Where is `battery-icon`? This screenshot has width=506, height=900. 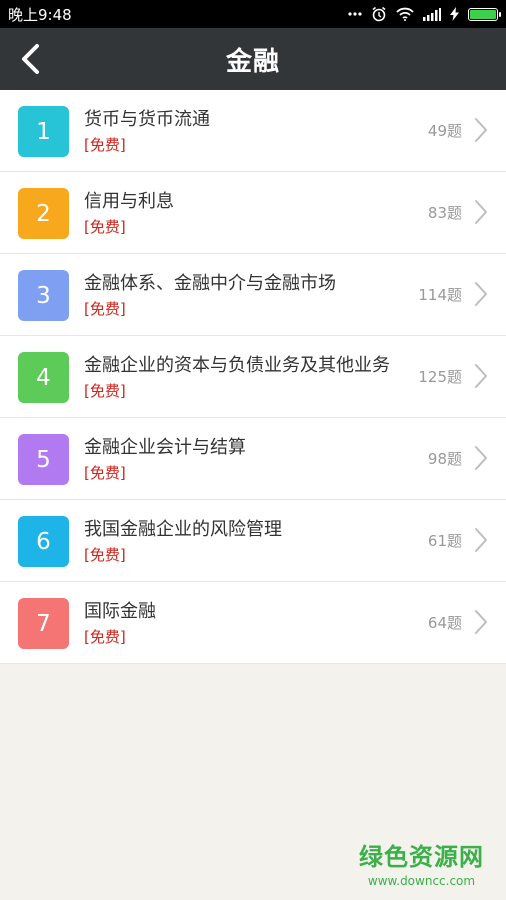
battery-icon is located at coordinates (484, 14).